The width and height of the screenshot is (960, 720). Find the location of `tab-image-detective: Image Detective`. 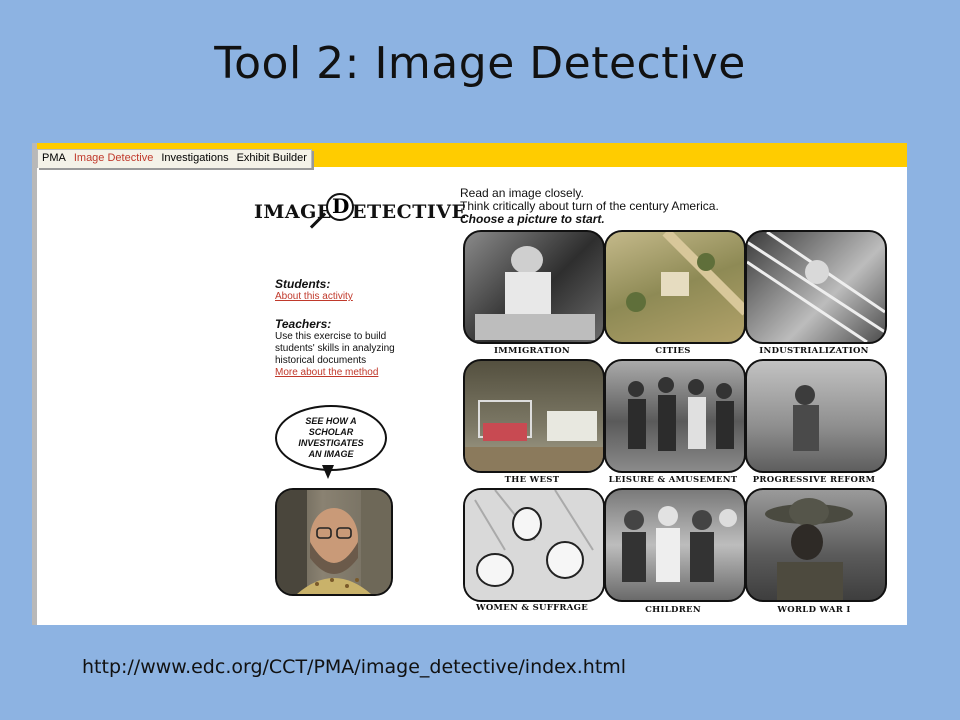

tab-image-detective: Image Detective is located at coordinates (113, 159).